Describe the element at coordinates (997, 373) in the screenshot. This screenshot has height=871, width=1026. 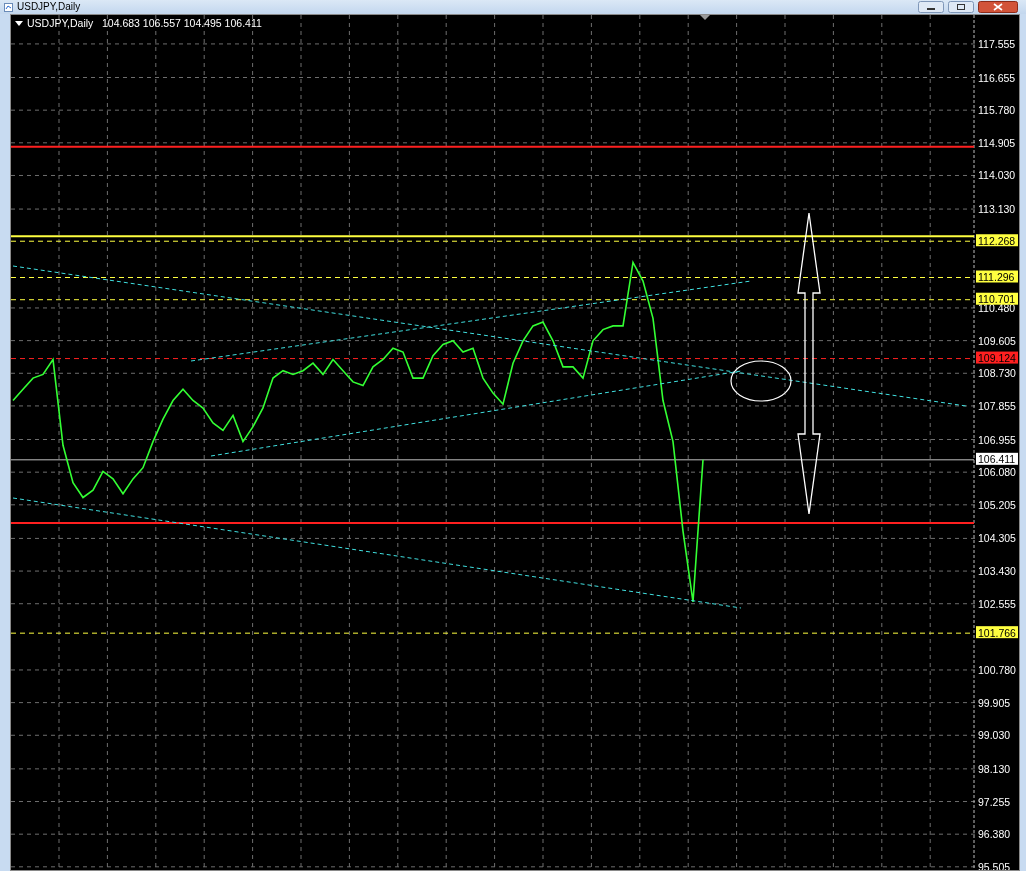
I see `price-tick-label: 108.730` at that location.